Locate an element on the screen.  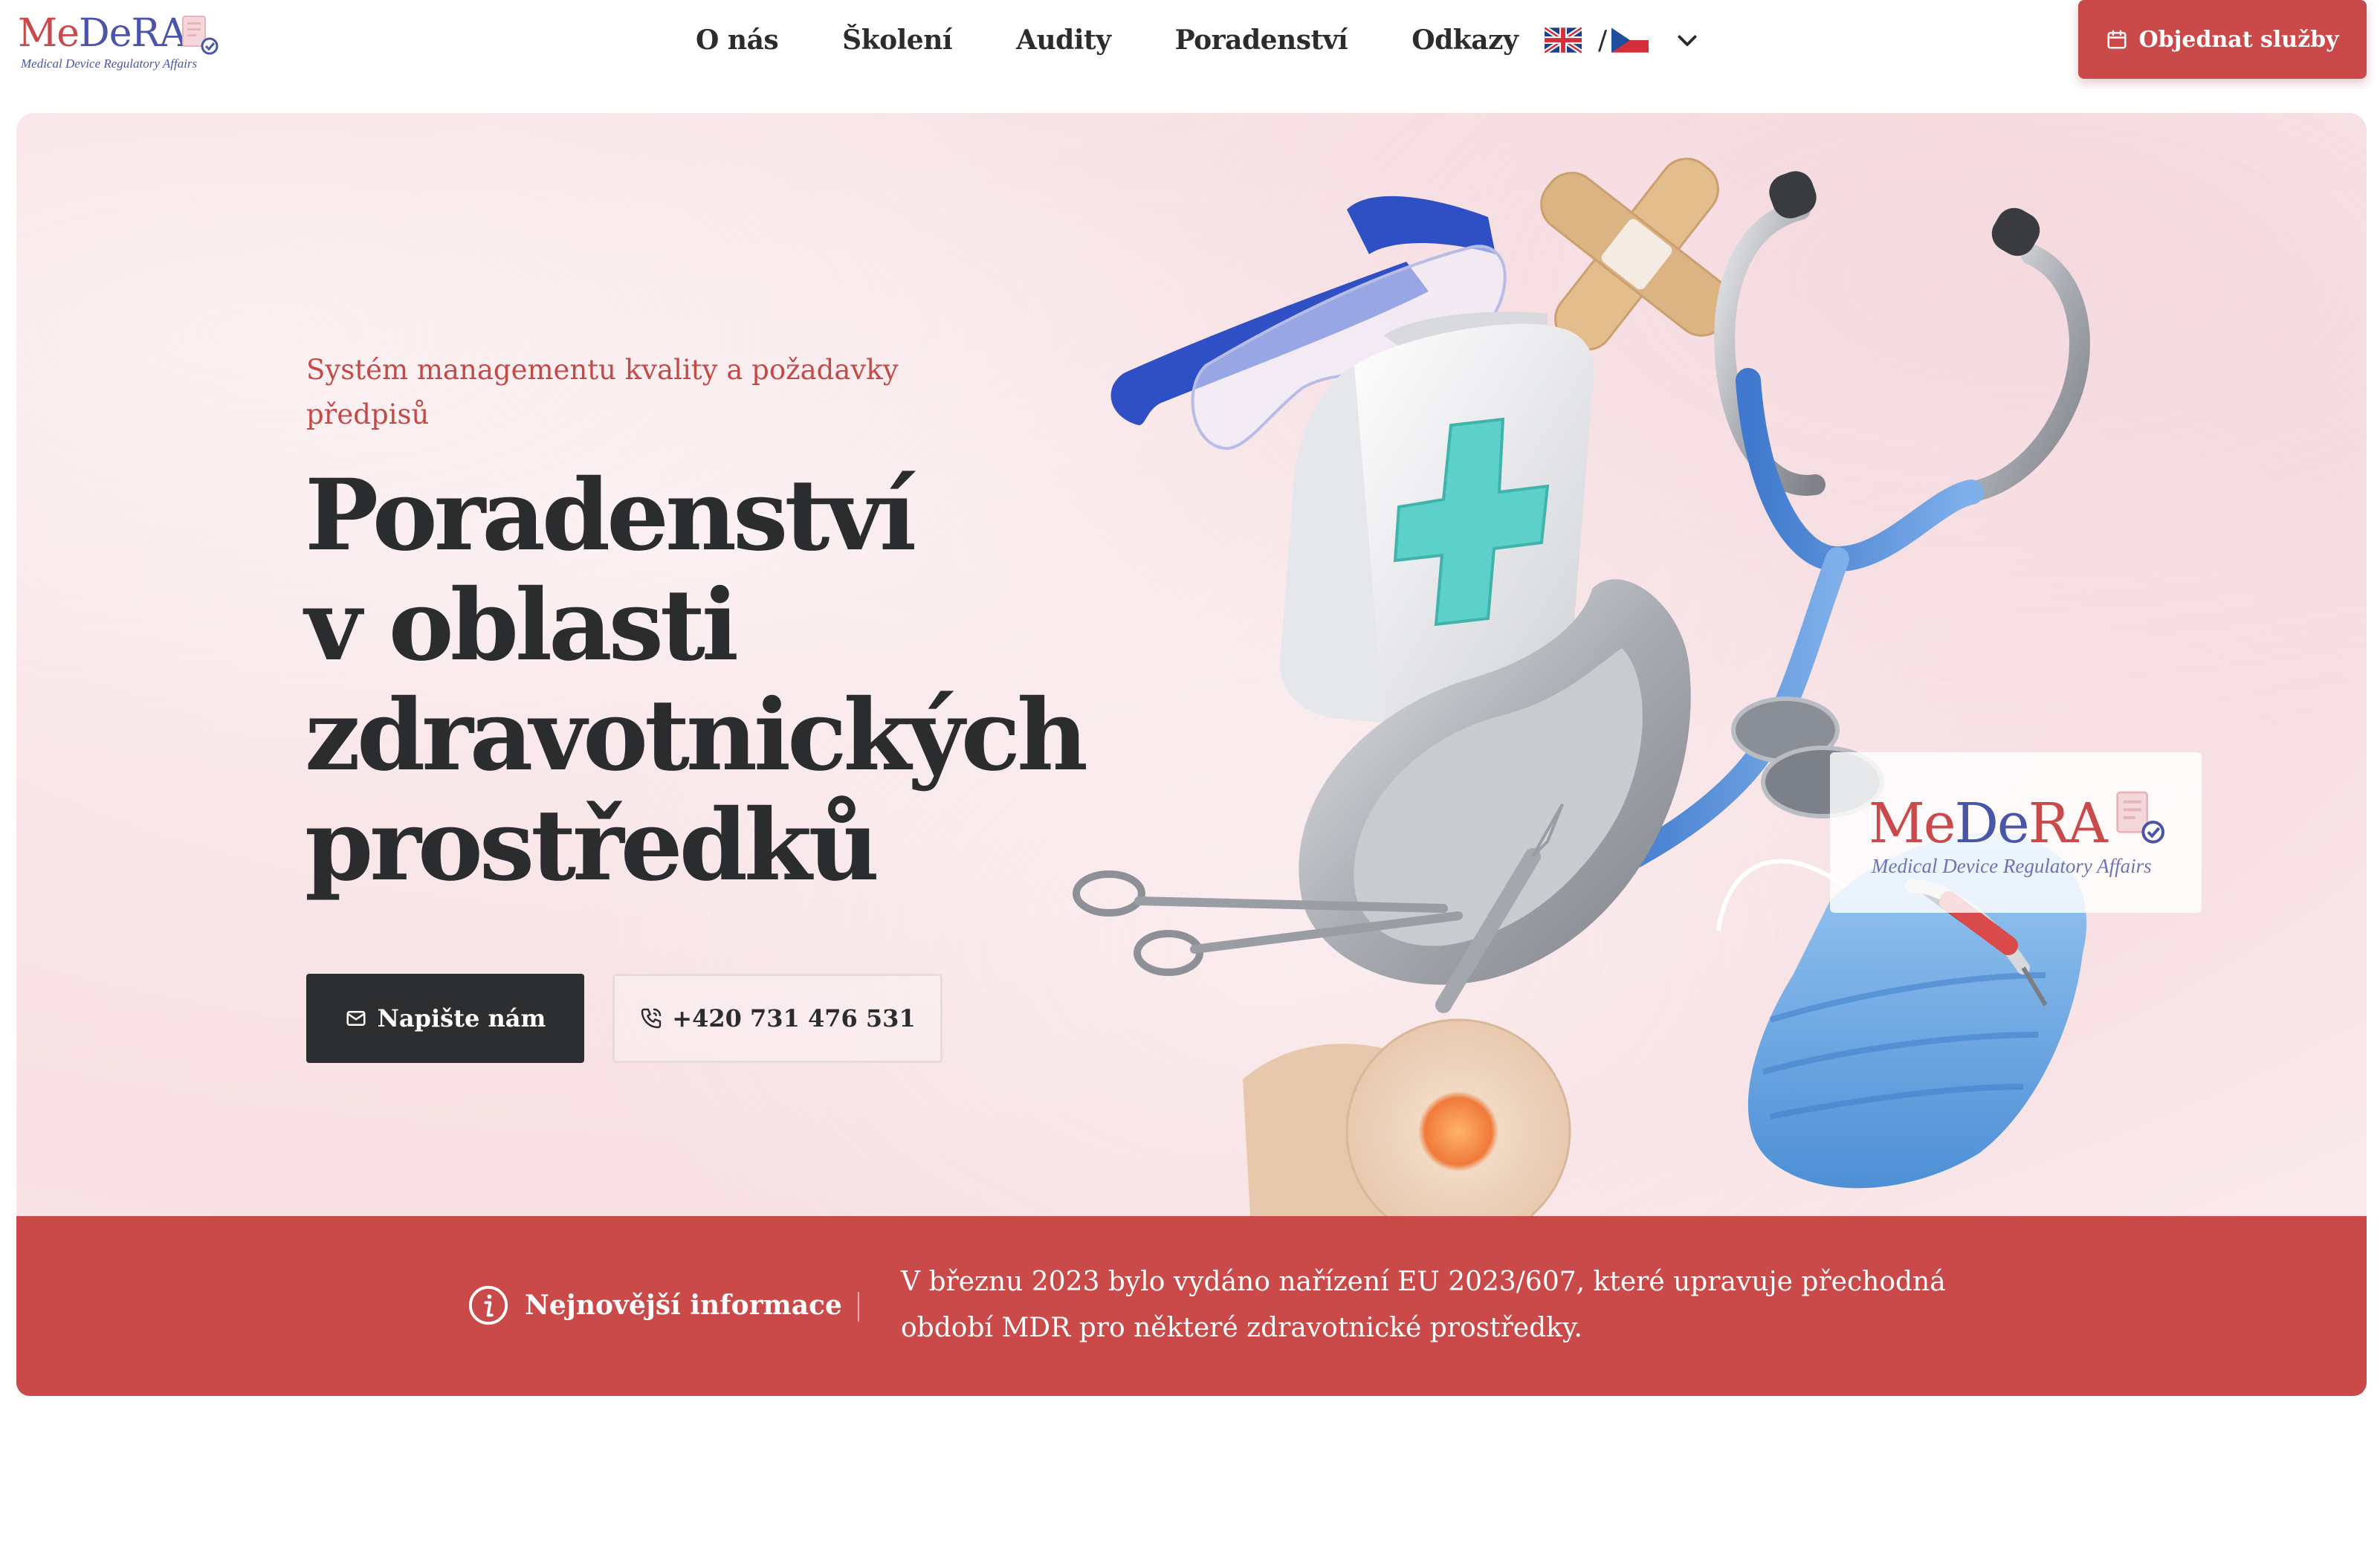
hero-logo-badge: MeDeRA Medical Device Regulatory Affairs is located at coordinates (2016, 832).